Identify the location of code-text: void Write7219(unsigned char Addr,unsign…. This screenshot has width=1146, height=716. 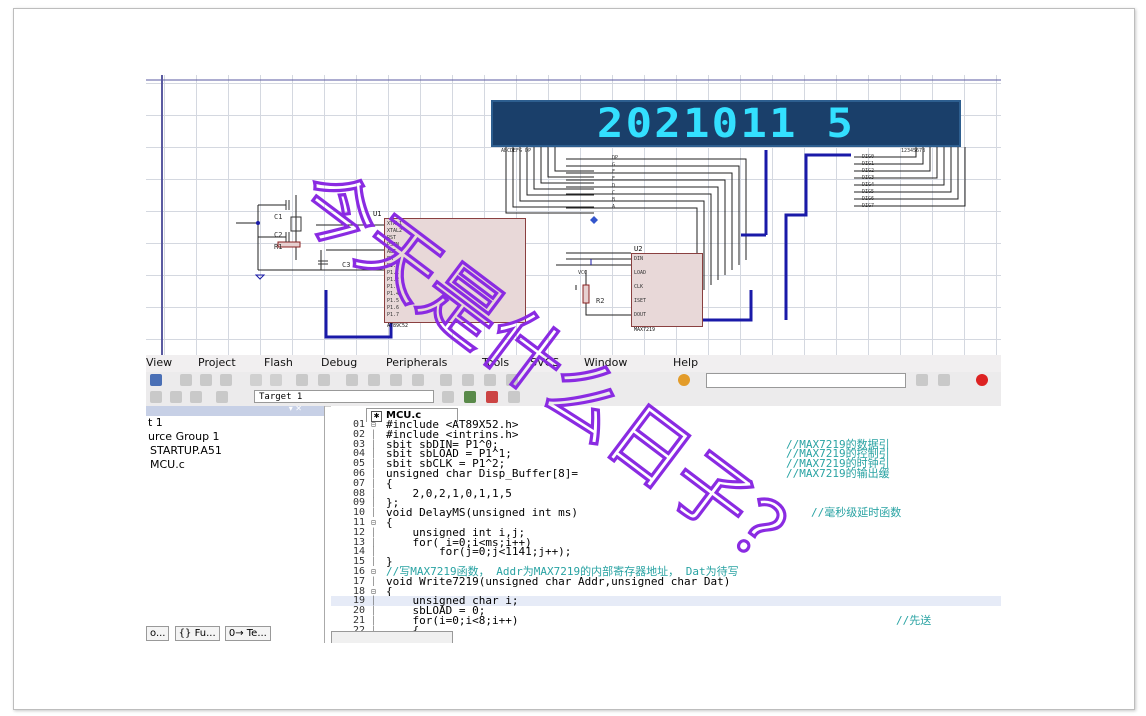
(558, 581).